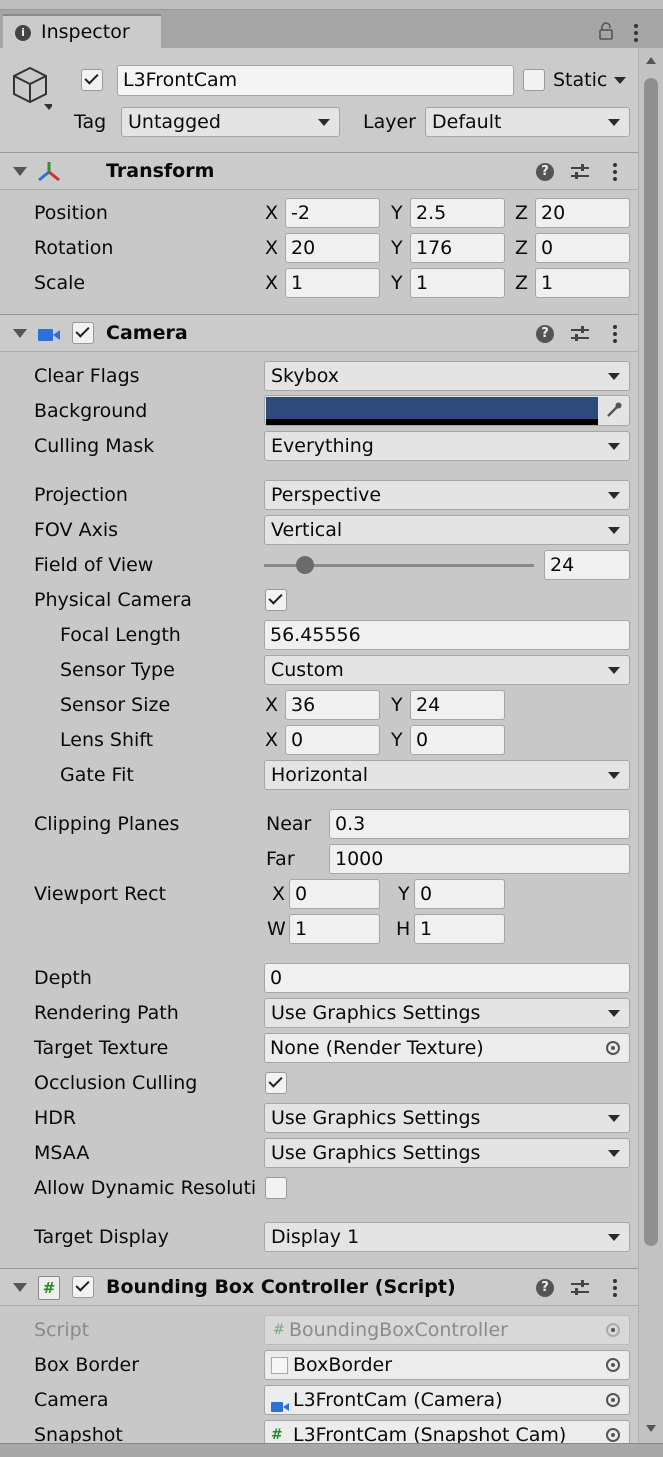  What do you see at coordinates (288, 824) in the screenshot?
I see `near-label: Near` at bounding box center [288, 824].